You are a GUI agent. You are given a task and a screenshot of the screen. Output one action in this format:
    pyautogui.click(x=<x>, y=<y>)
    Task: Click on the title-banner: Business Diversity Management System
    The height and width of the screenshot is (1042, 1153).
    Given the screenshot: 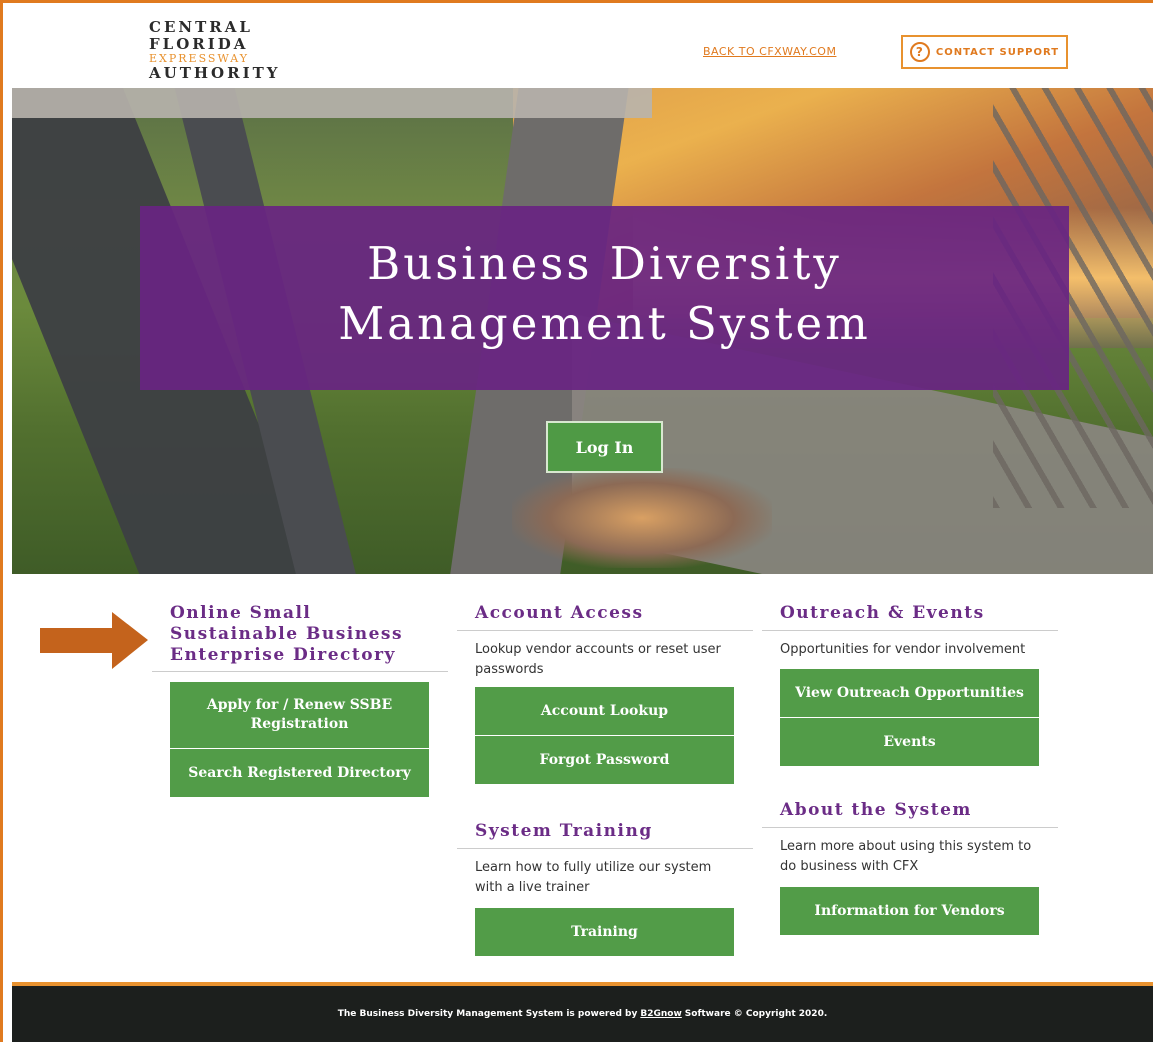 What is the action you would take?
    pyautogui.click(x=604, y=298)
    